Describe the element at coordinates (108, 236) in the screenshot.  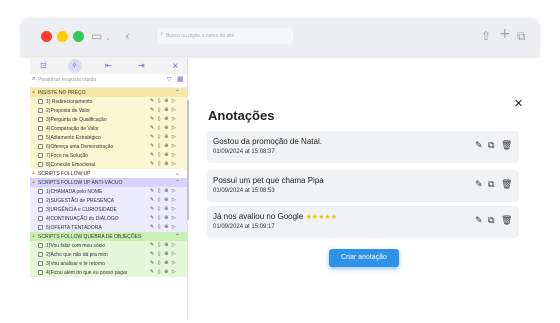
I see `reply-group-header: ▲ SCRIPTS FOLLOW QUEBRA DE OBJEÇÕES ⌃` at that location.